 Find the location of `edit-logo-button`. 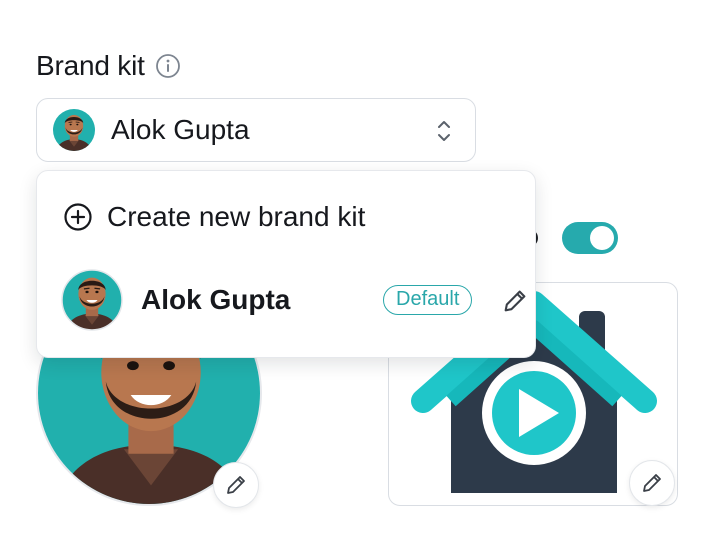

edit-logo-button is located at coordinates (652, 483).